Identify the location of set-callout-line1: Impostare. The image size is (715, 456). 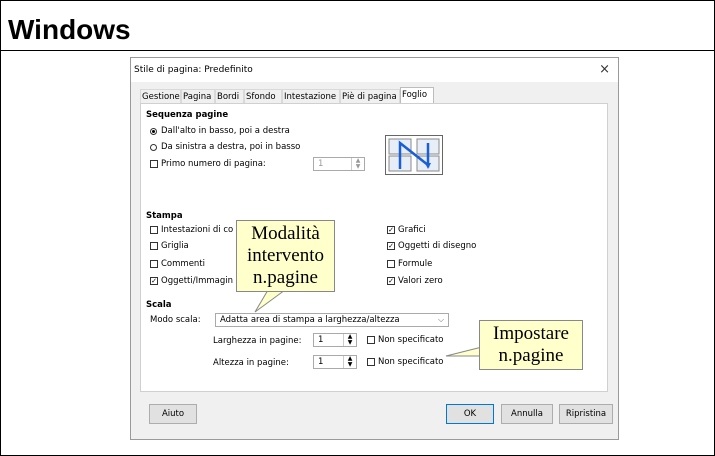
(531, 333).